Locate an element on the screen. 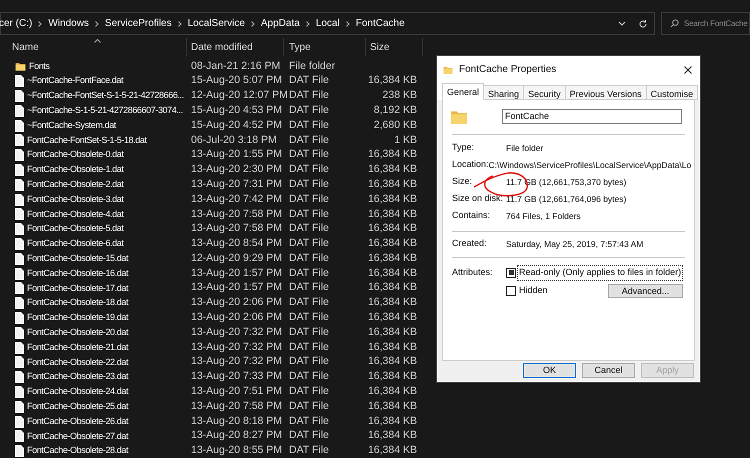 This screenshot has width=750, height=458. file-name: ~FontCache-FontFace.dat is located at coordinates (75, 81).